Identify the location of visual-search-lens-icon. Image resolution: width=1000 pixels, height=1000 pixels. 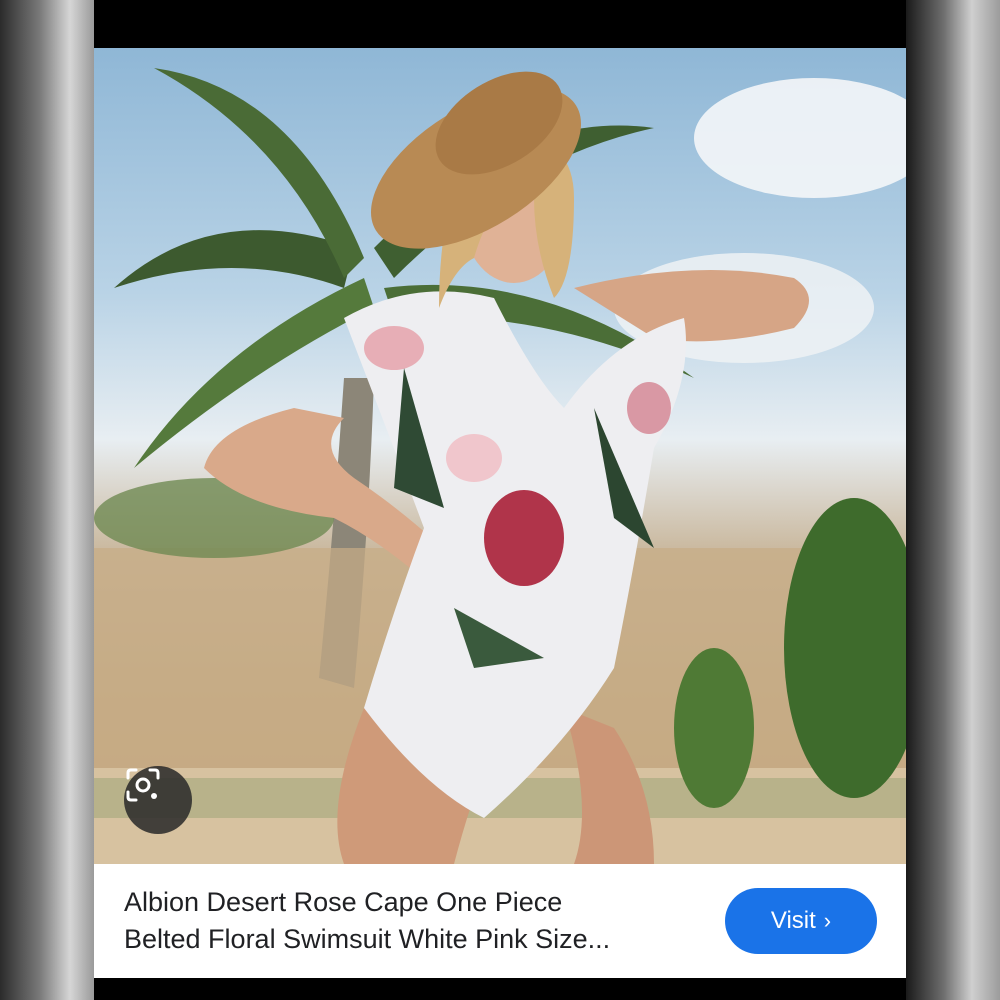
(143, 785).